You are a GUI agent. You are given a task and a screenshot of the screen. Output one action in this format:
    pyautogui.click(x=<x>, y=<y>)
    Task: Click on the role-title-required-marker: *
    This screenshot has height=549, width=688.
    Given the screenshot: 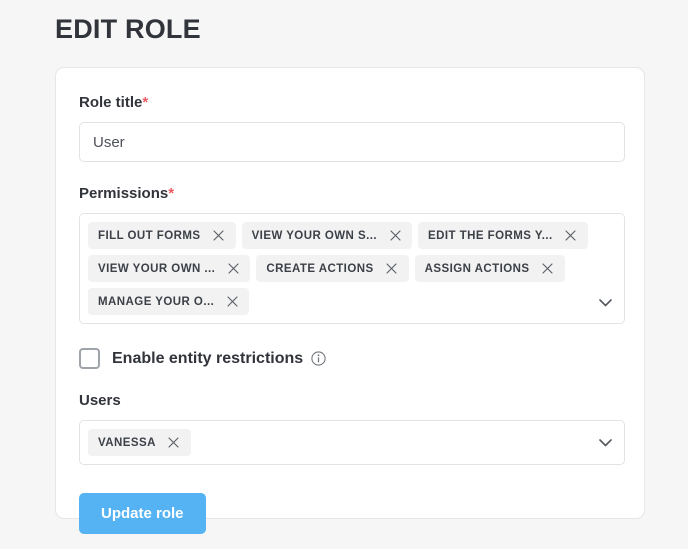 What is the action you would take?
    pyautogui.click(x=145, y=102)
    